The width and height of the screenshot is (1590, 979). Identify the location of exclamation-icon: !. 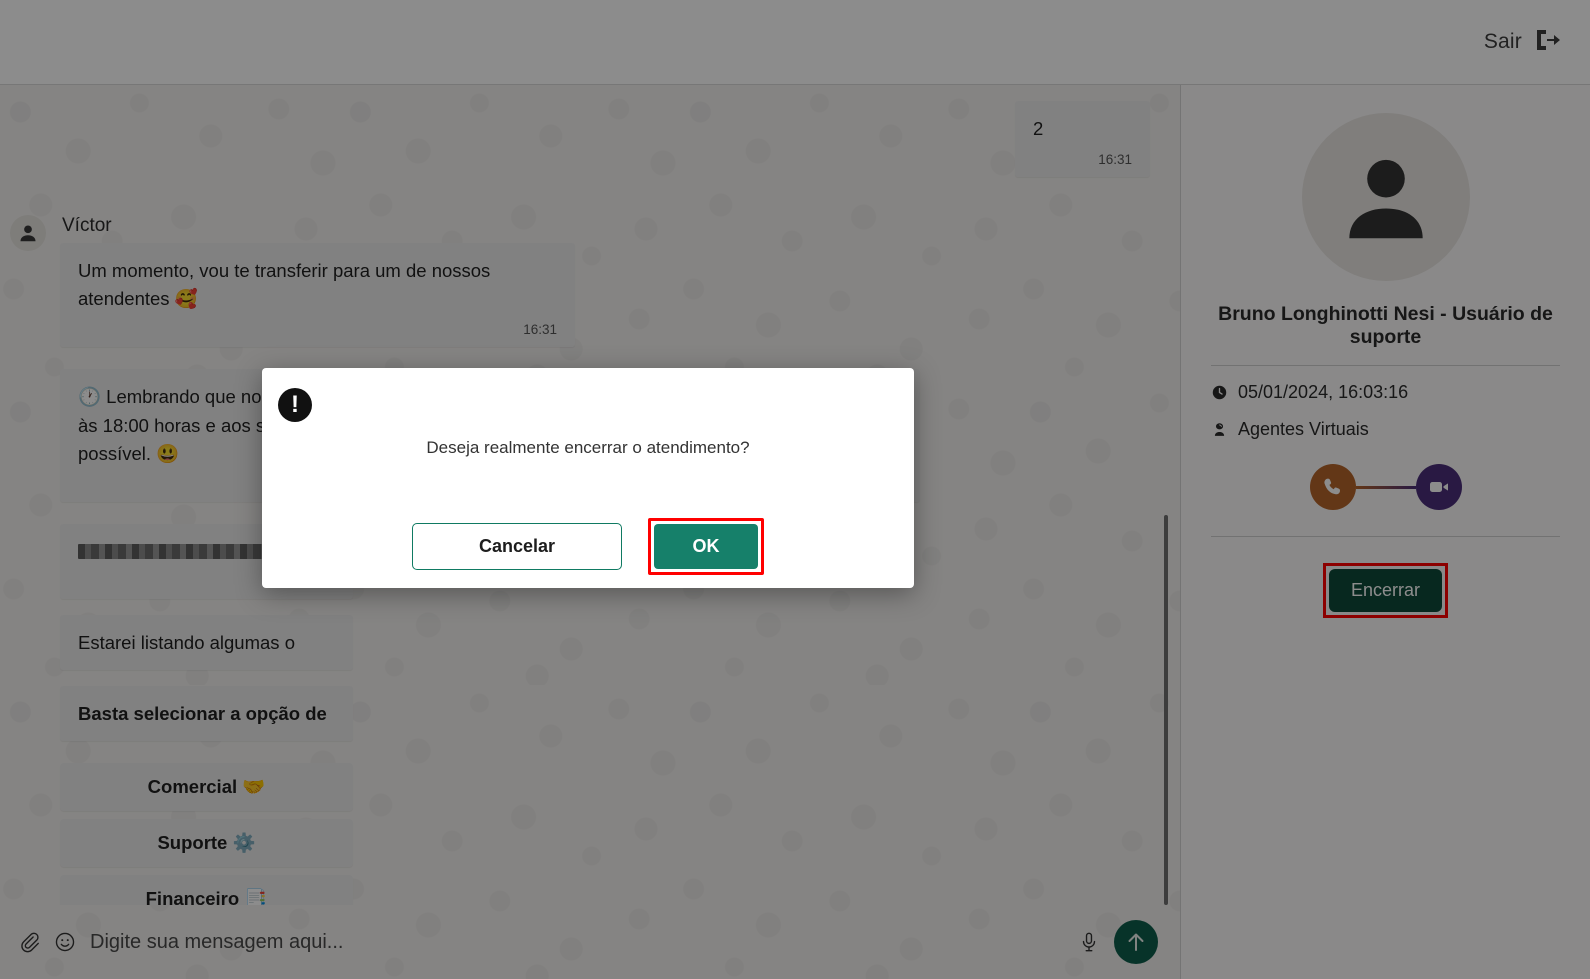
(295, 405).